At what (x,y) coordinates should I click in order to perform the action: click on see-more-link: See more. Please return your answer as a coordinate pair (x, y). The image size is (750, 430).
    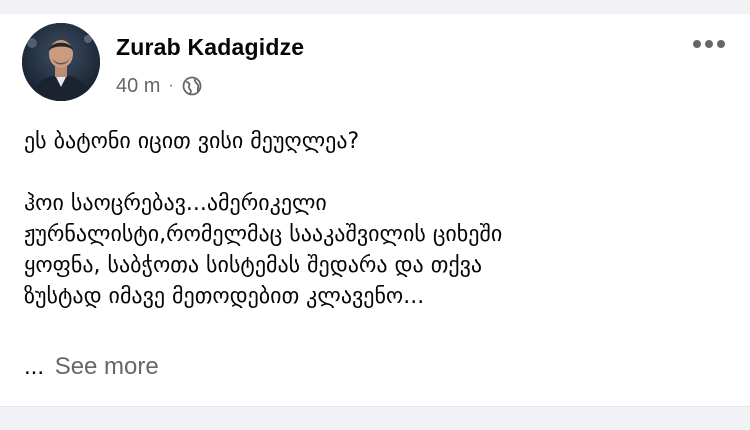
    Looking at the image, I should click on (107, 366).